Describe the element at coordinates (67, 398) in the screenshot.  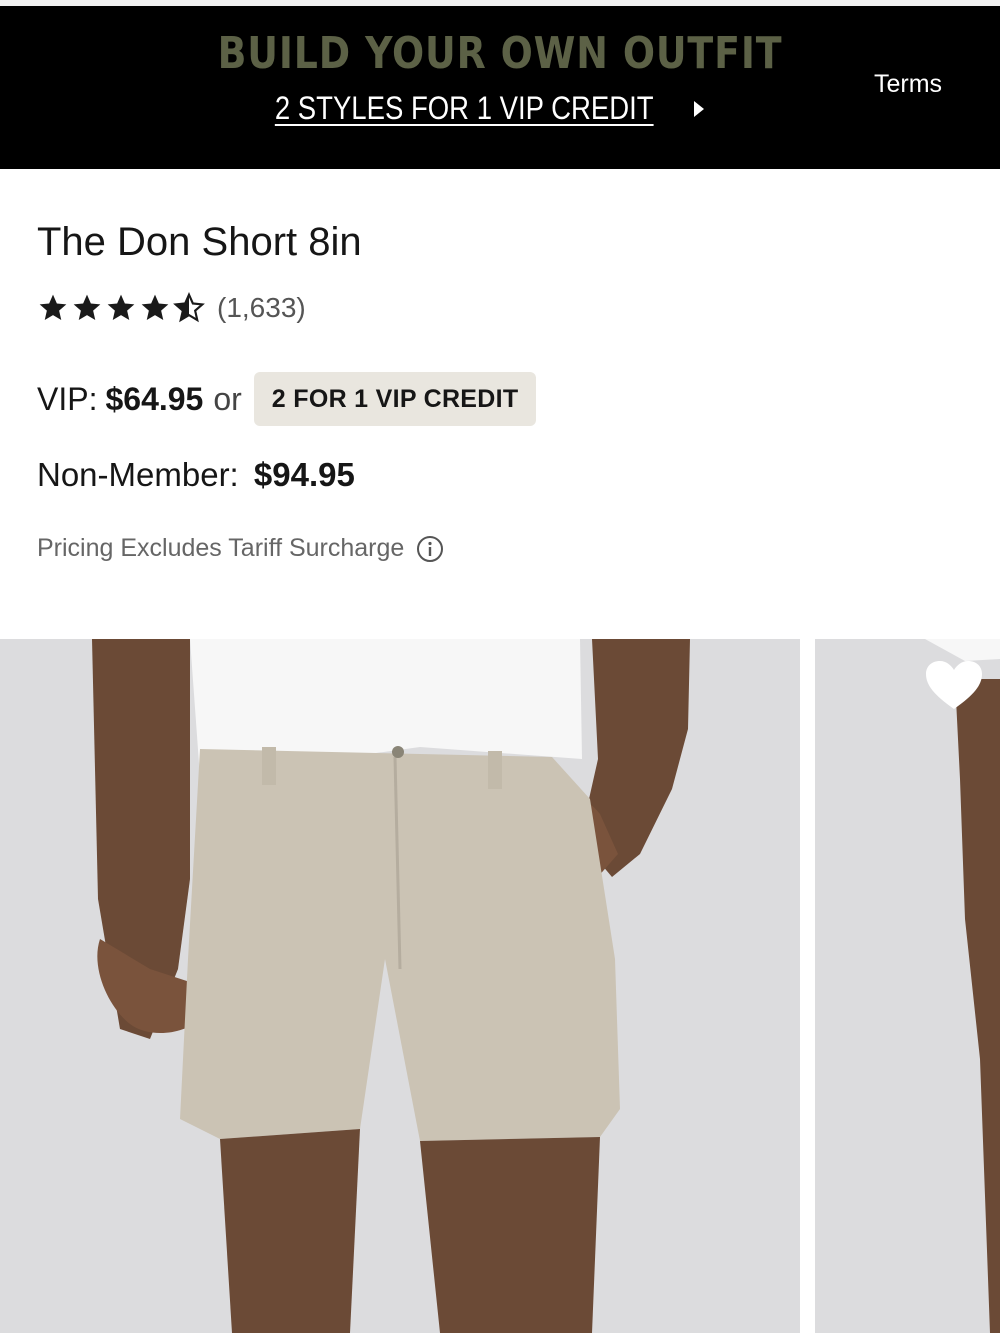
I see `vip-label: VIP:` at that location.